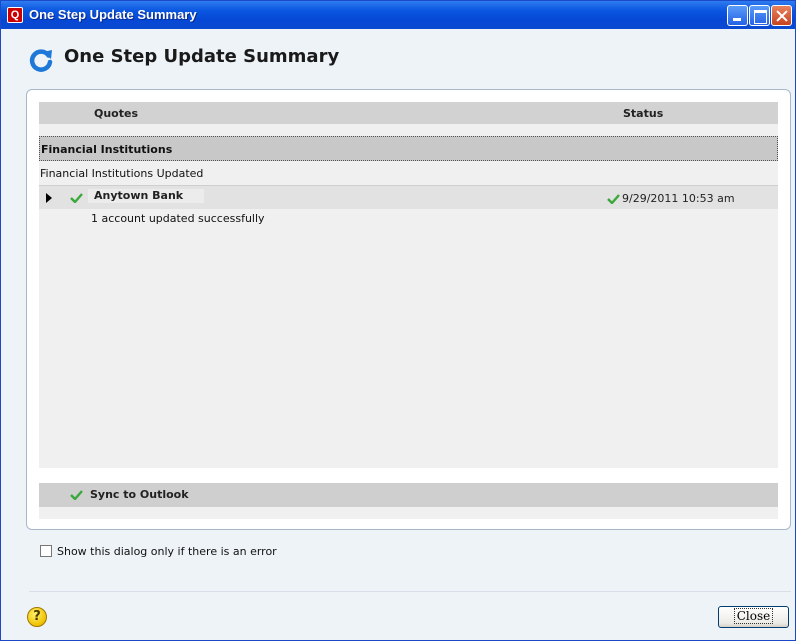 The width and height of the screenshot is (796, 641). What do you see at coordinates (146, 196) in the screenshot?
I see `institution-name: Anytown Bank` at bounding box center [146, 196].